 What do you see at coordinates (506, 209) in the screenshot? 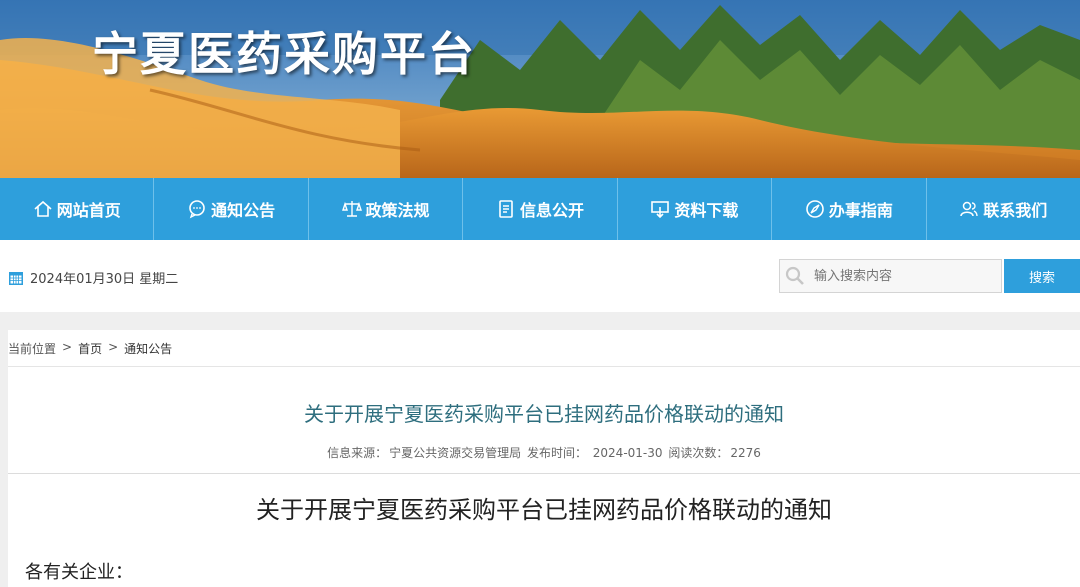
I see `document-icon` at bounding box center [506, 209].